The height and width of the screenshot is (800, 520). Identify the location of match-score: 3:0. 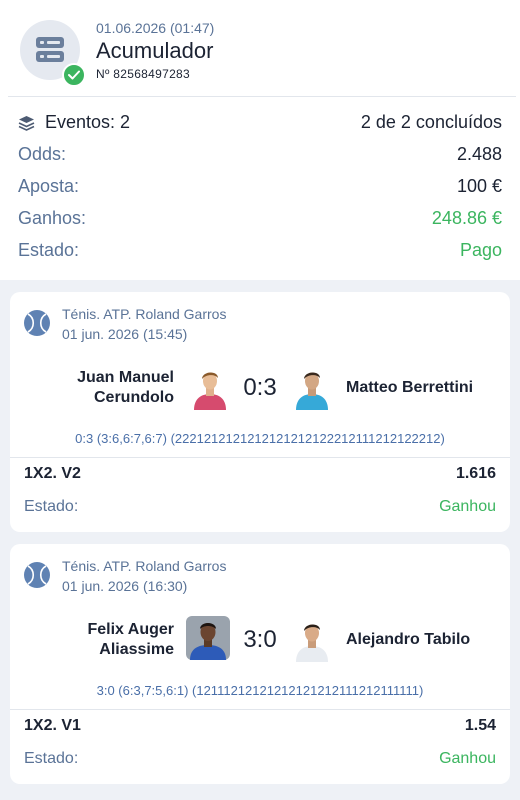
(260, 639).